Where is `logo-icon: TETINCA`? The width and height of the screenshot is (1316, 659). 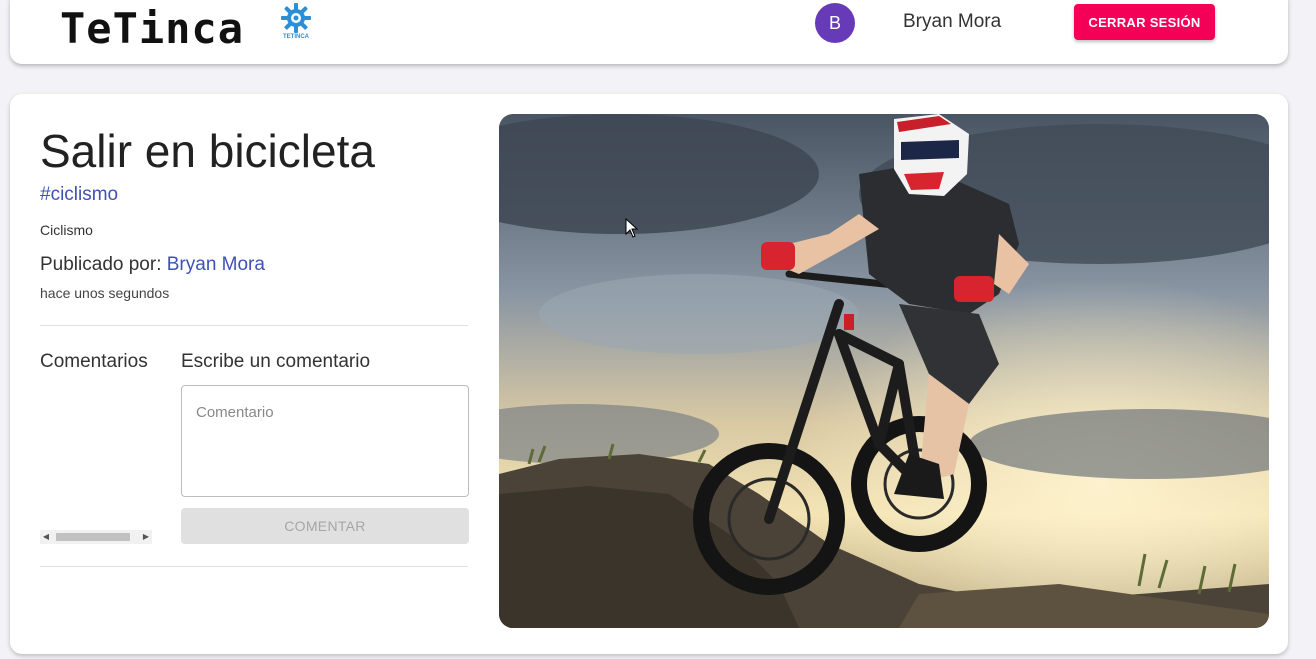
logo-icon: TETINCA is located at coordinates (296, 22).